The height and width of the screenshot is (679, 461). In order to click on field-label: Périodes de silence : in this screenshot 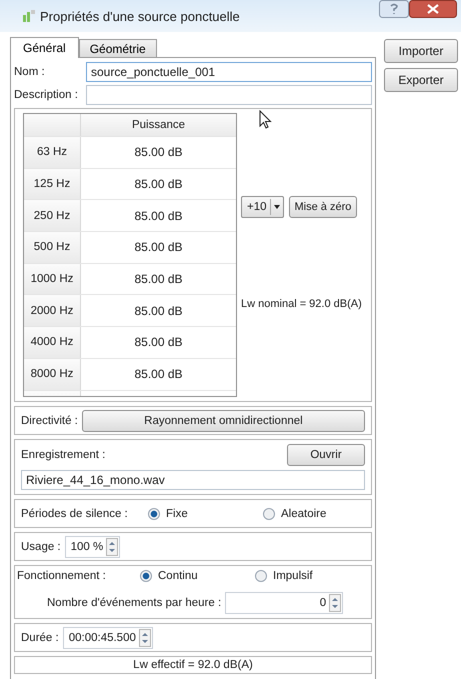, I will do `click(75, 514)`.